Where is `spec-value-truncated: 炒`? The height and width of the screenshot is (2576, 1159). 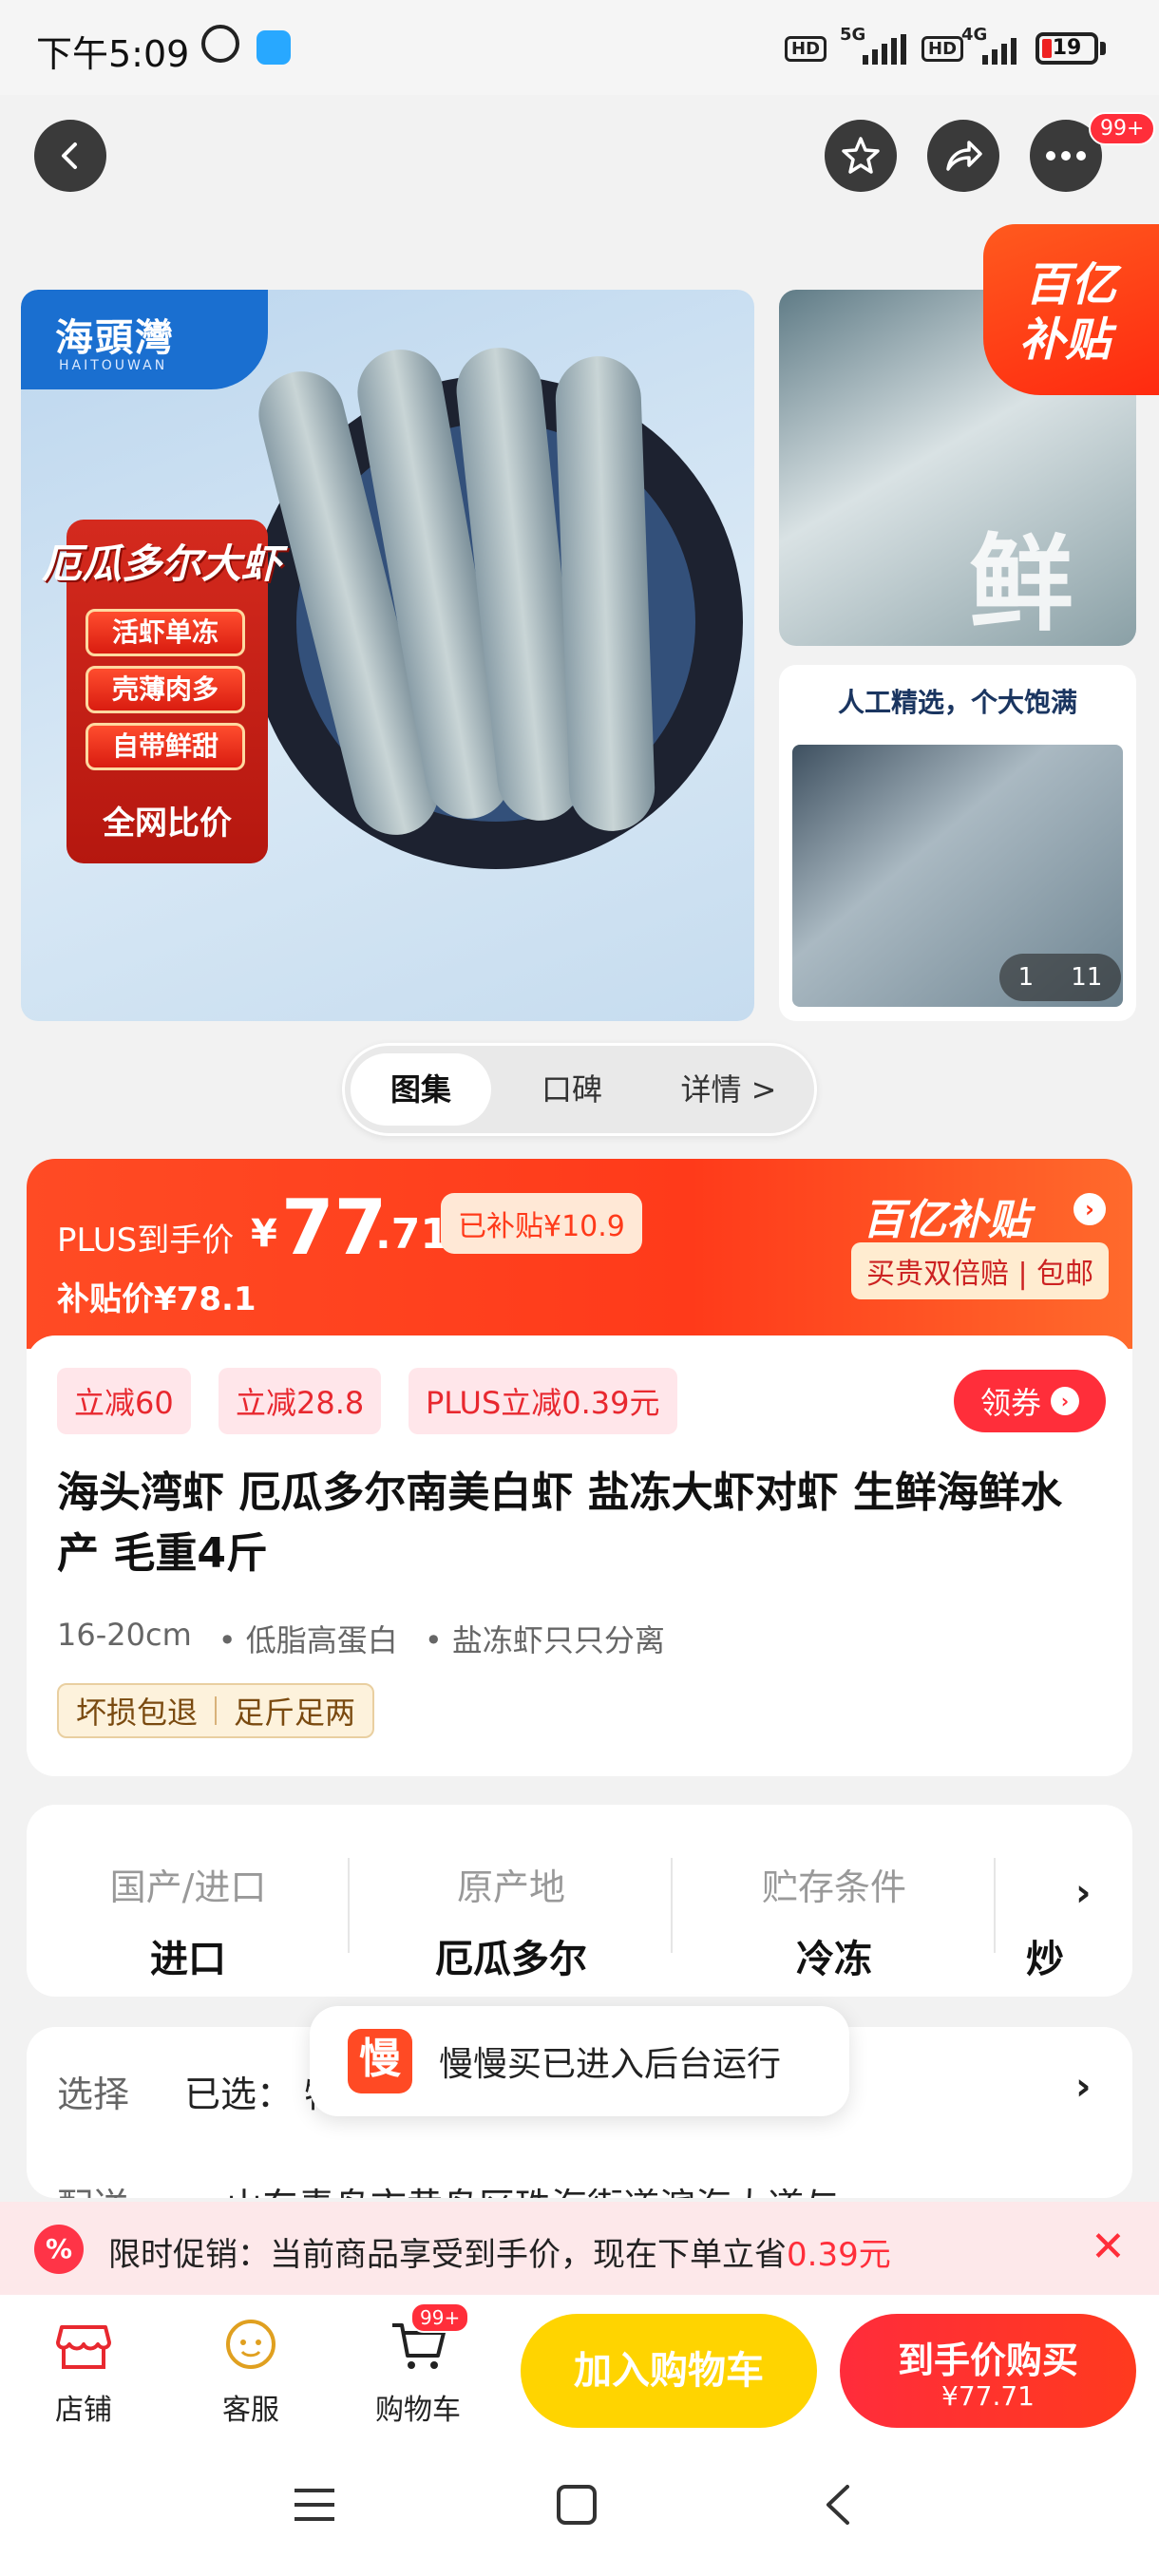
spec-value-truncated: 炒 is located at coordinates (1045, 1959).